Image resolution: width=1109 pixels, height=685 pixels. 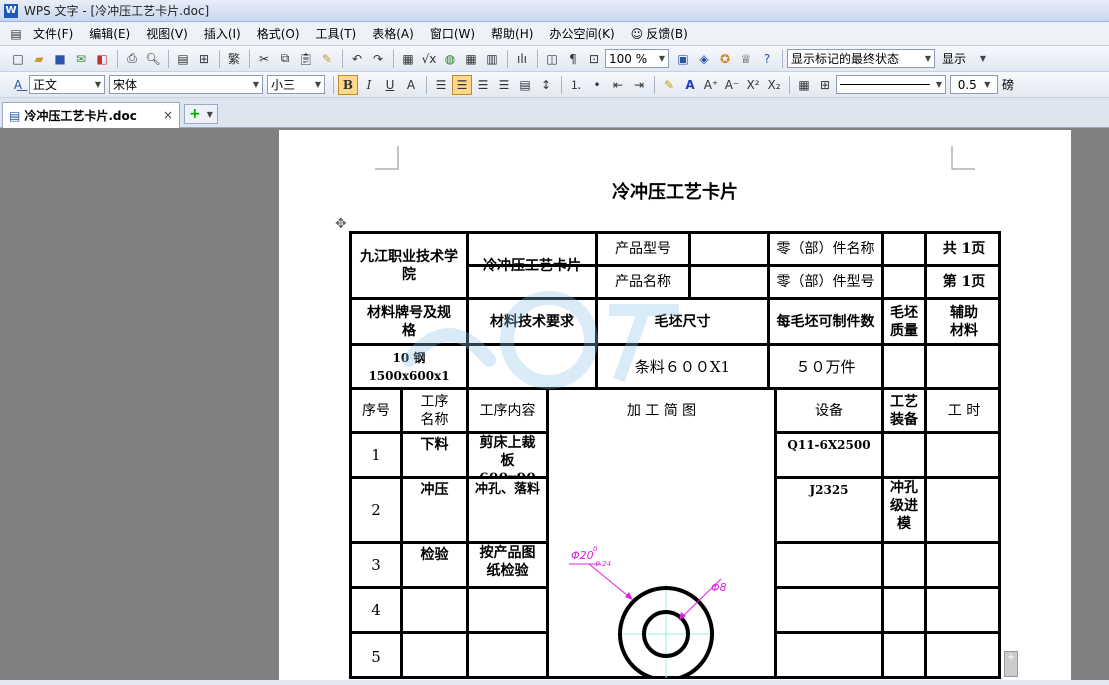 I want to click on menu-edit: 编辑(E), so click(x=109, y=33).